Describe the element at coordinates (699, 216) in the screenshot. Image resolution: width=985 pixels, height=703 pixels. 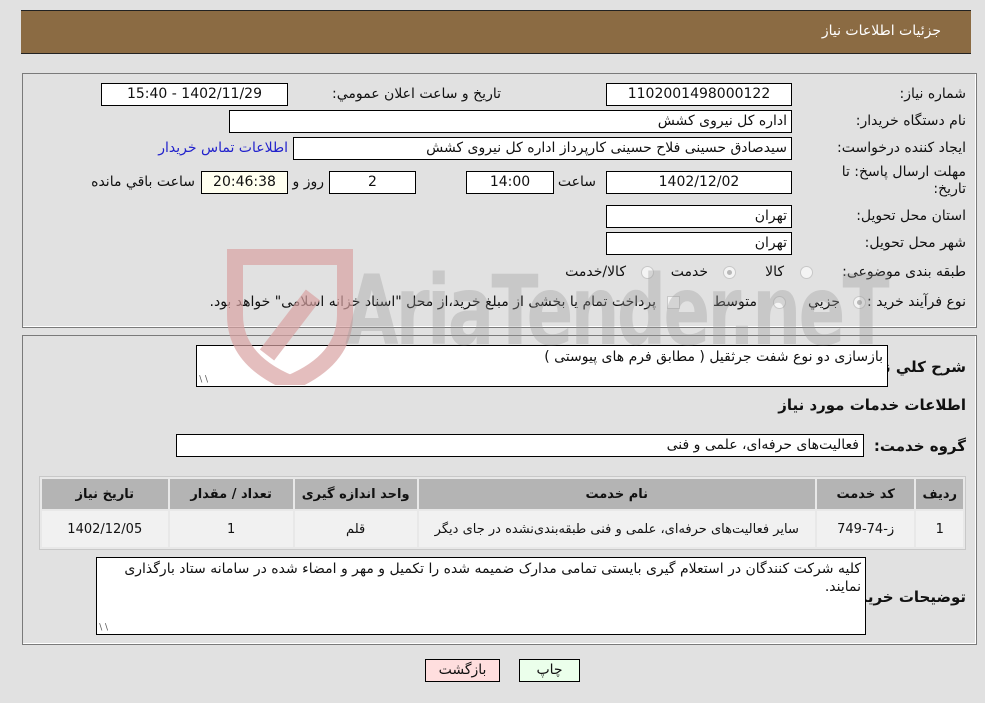
I see `province-field: تهران` at that location.